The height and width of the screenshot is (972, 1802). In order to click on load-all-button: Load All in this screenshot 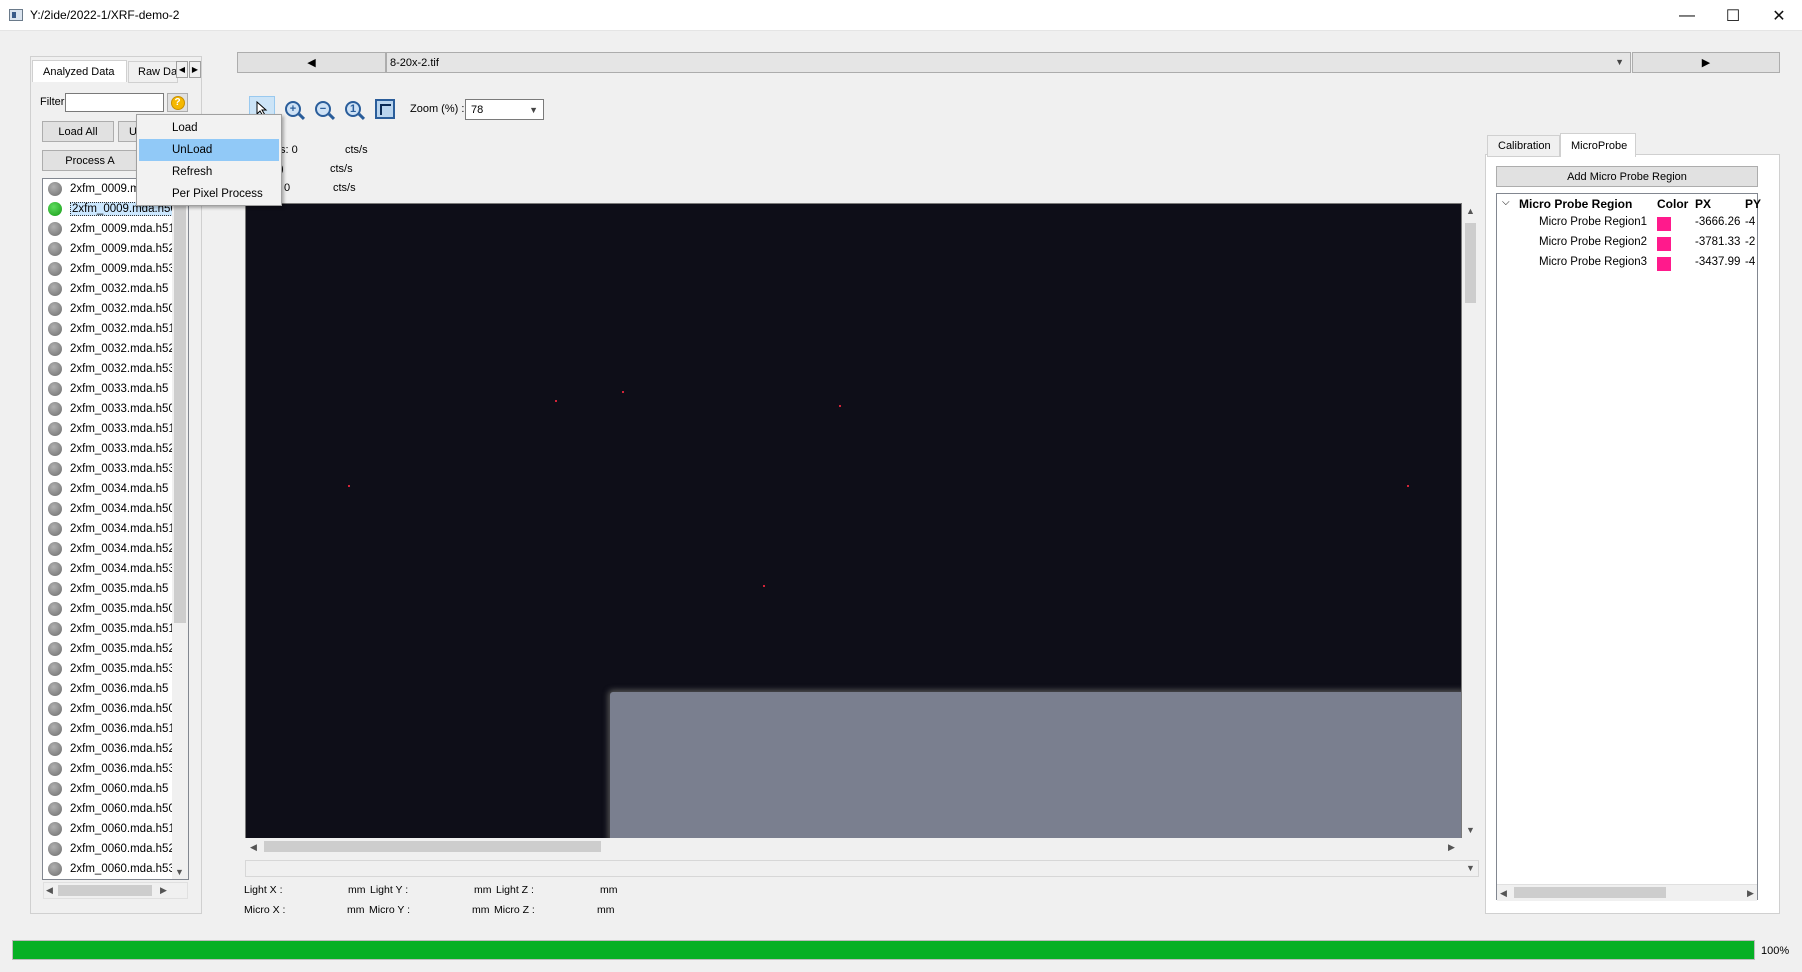, I will do `click(78, 131)`.